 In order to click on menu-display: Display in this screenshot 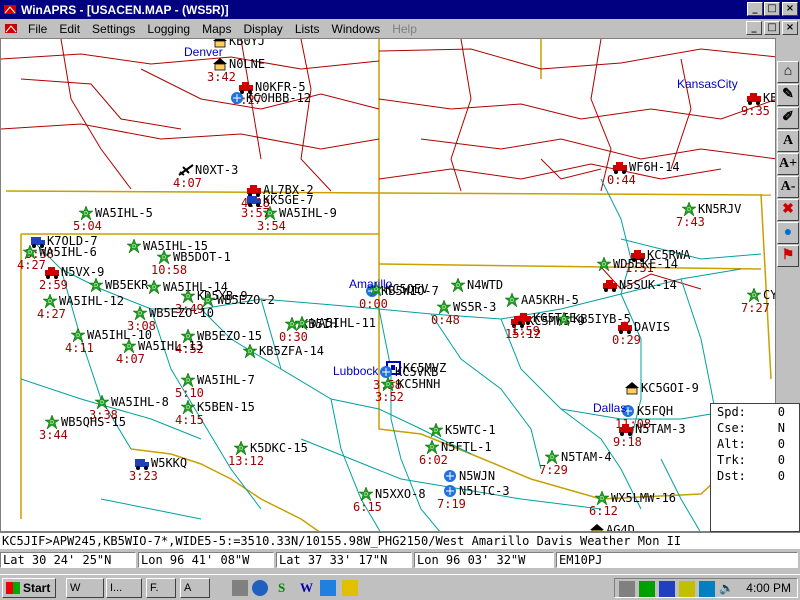, I will do `click(262, 29)`.